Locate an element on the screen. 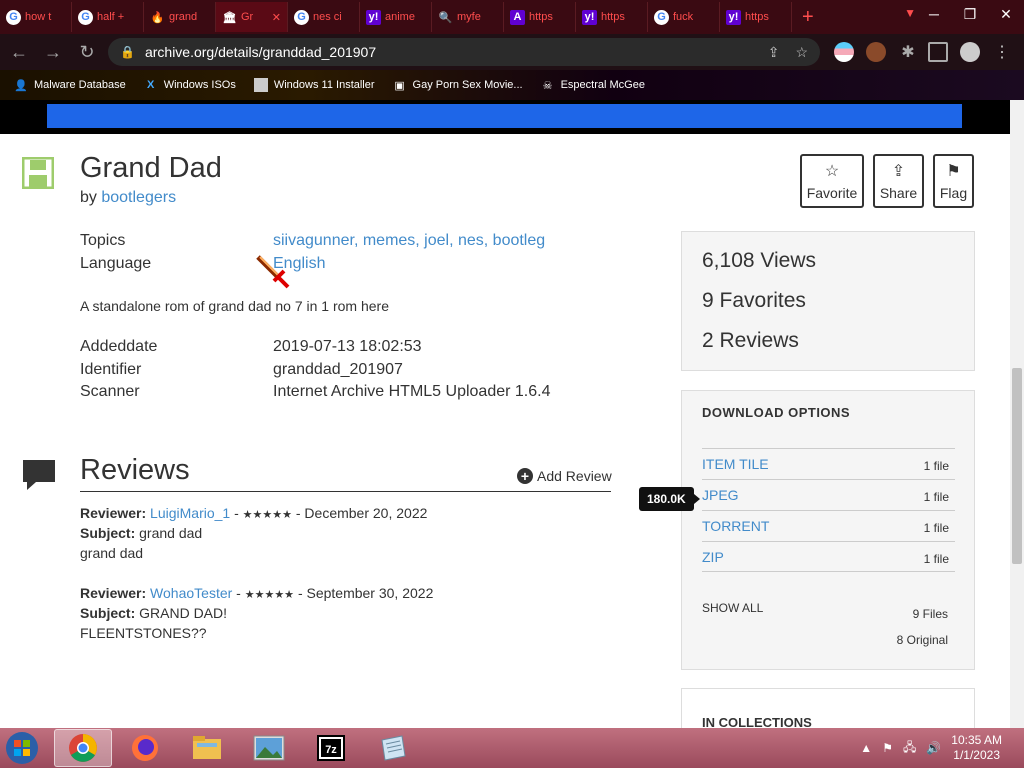  browser-tab: Gnes ci is located at coordinates (324, 17).